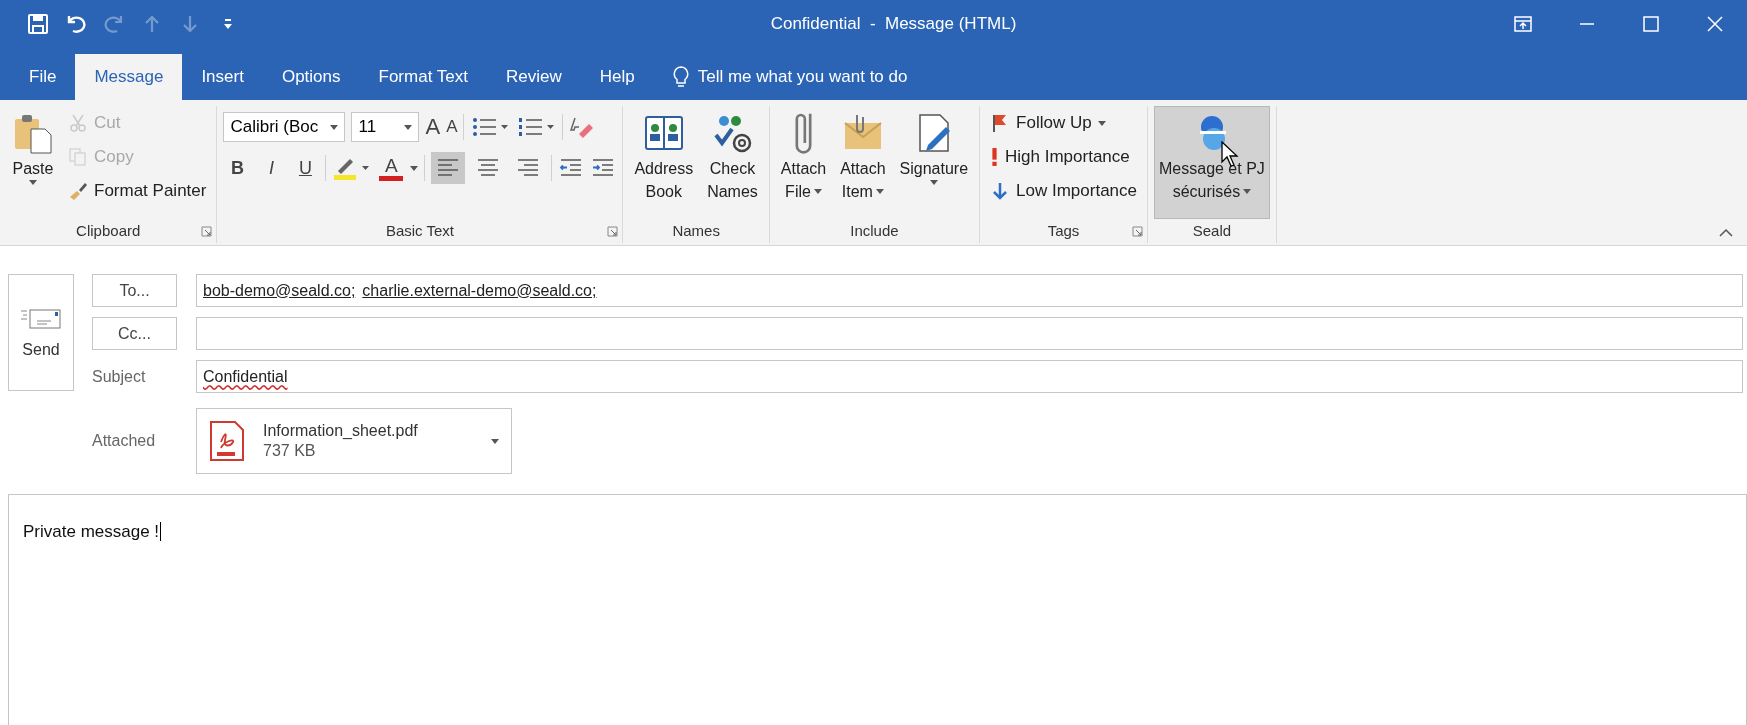 This screenshot has width=1747, height=725. Describe the element at coordinates (284, 127) in the screenshot. I see `font-name-dropdown: Calibri (Boc` at that location.